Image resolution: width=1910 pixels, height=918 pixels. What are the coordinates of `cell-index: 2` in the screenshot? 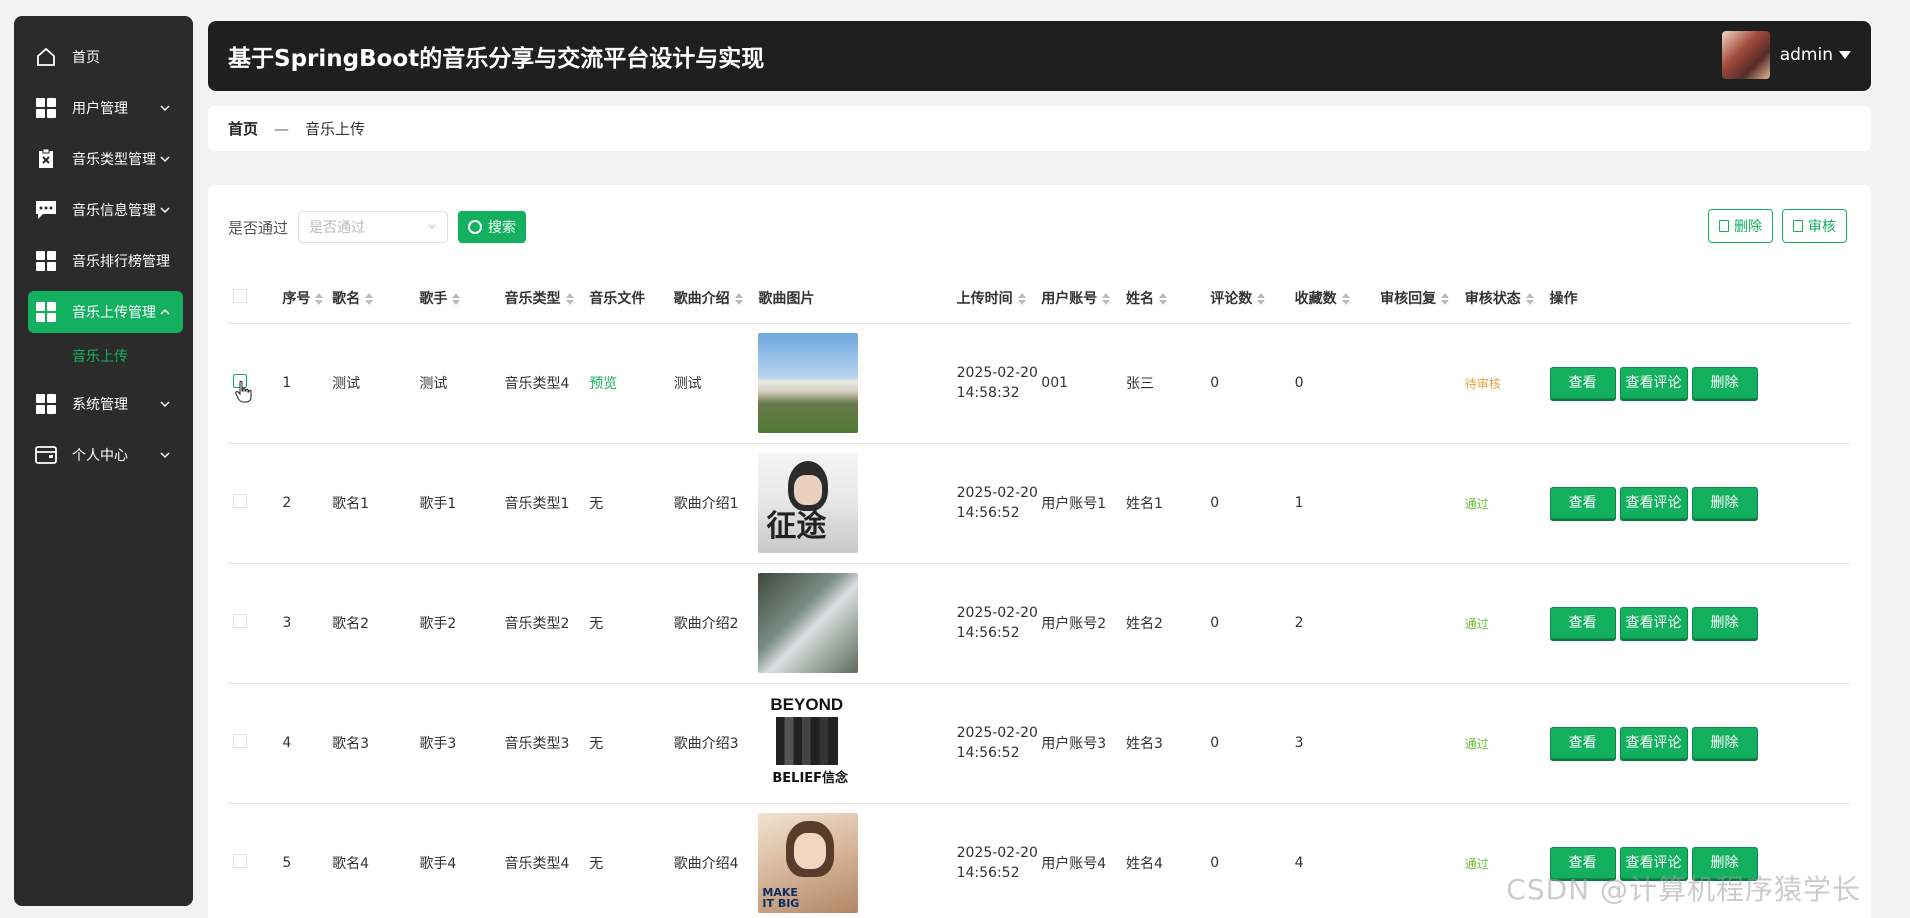 It's located at (307, 503).